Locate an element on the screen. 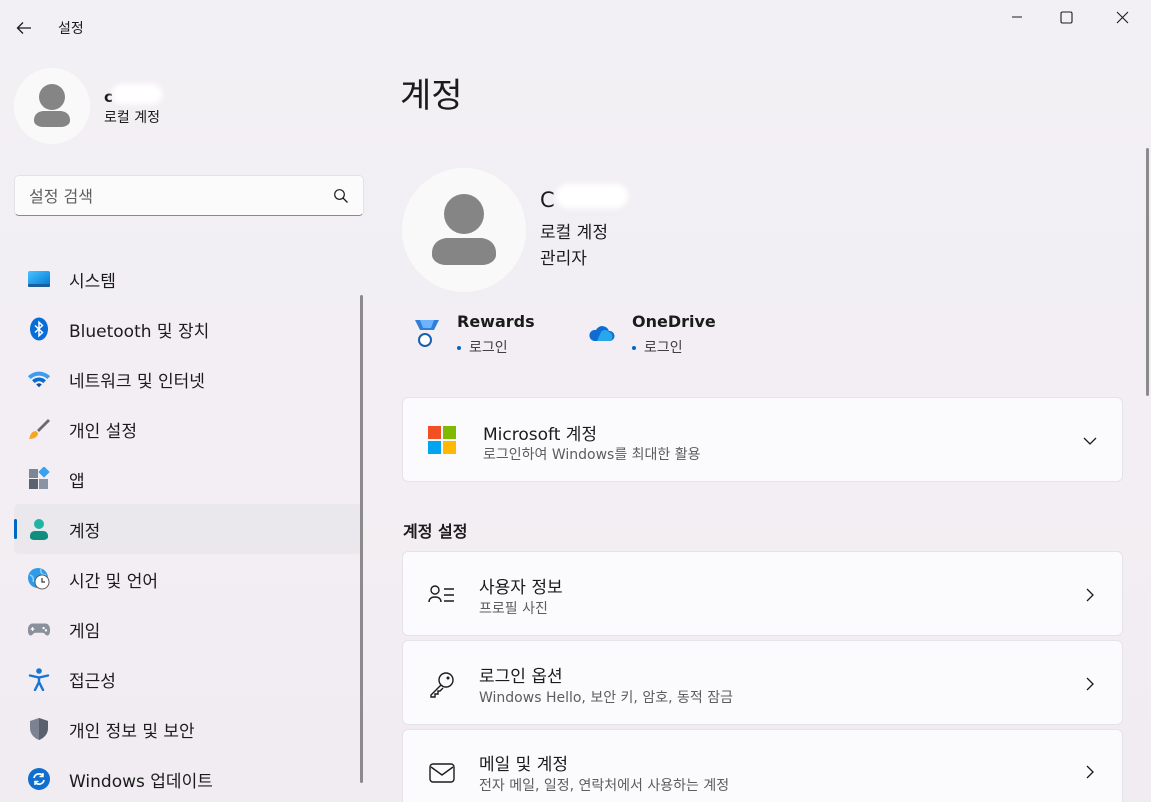 This screenshot has width=1151, height=802. bluetooth-icon is located at coordinates (39, 329).